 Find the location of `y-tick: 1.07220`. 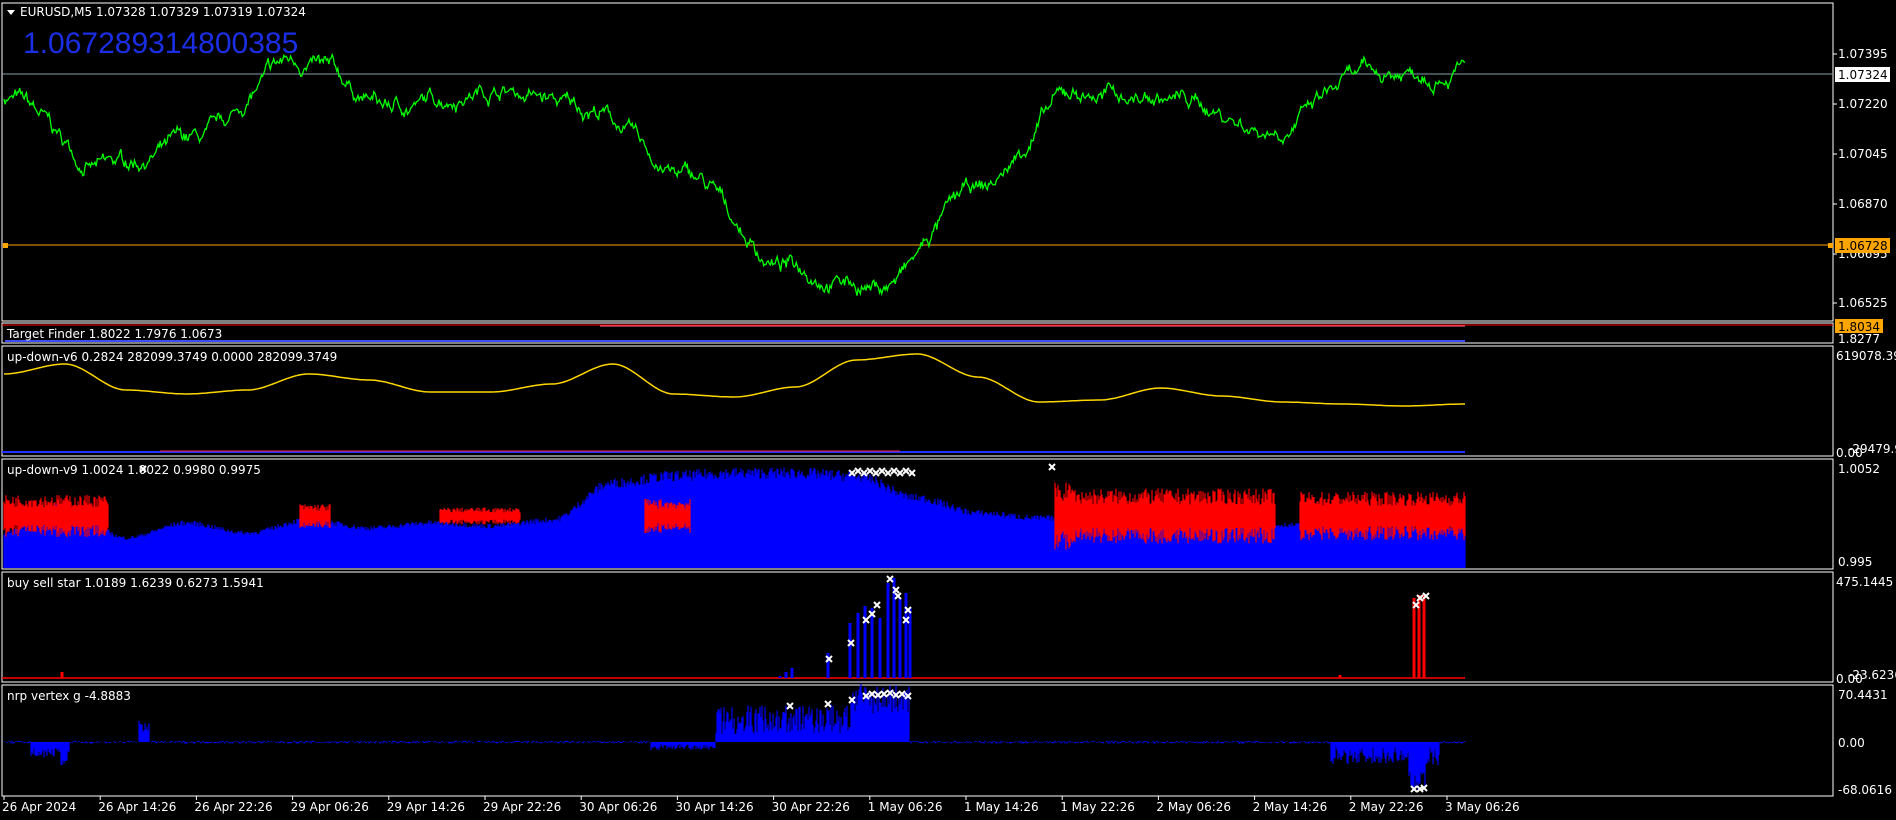

y-tick: 1.07220 is located at coordinates (1863, 104).